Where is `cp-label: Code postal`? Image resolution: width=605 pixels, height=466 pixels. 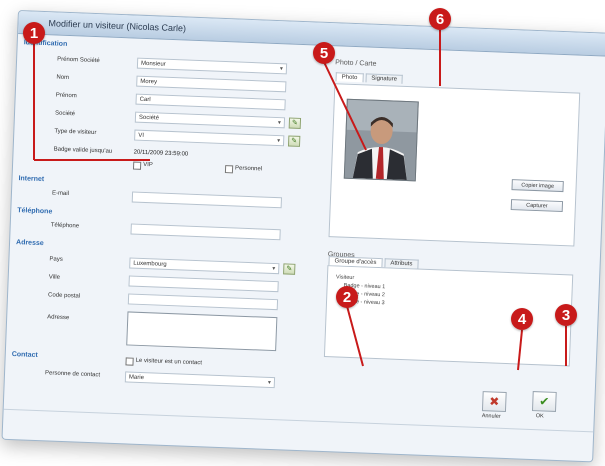 cp-label: Code postal is located at coordinates (64, 296).